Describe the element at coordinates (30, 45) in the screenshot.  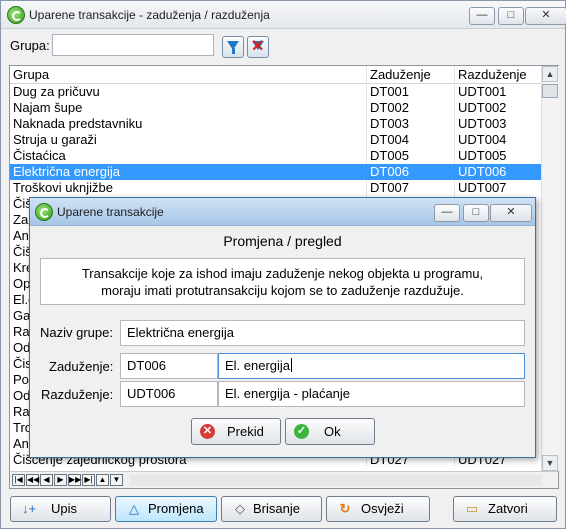
I see `group-filter-label: Grupa:` at that location.